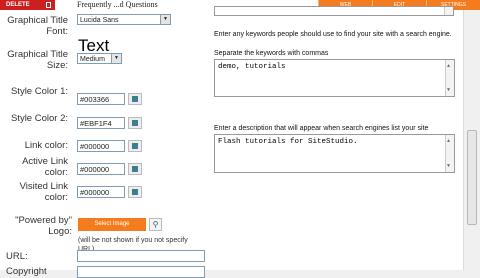  Describe the element at coordinates (43, 226) in the screenshot. I see `powered-by-label: "Powered by" Logo:` at that location.